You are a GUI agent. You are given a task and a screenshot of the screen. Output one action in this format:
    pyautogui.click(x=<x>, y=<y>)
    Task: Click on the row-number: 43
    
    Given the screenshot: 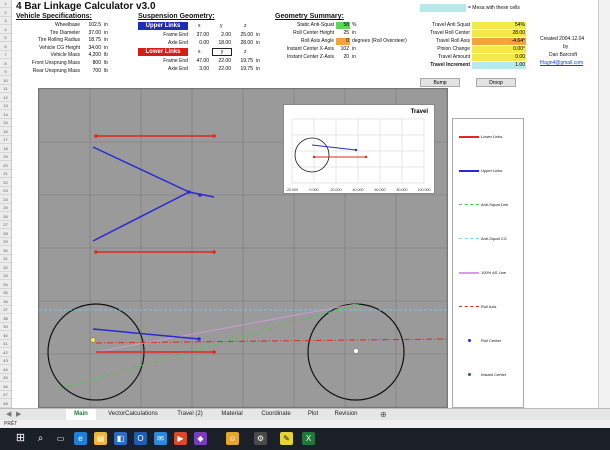 What is the action you would take?
    pyautogui.click(x=5, y=361)
    